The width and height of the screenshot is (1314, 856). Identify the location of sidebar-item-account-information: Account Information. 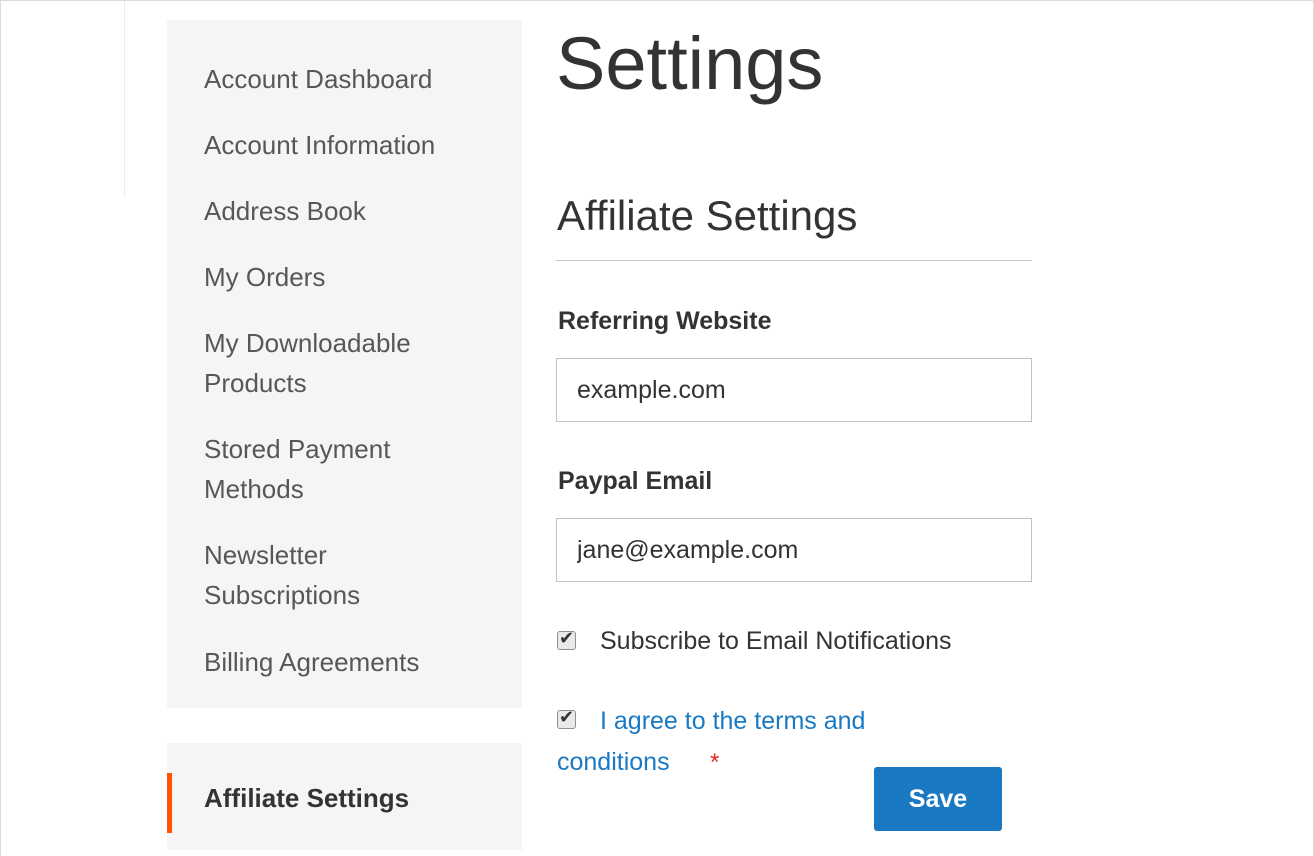
(319, 145).